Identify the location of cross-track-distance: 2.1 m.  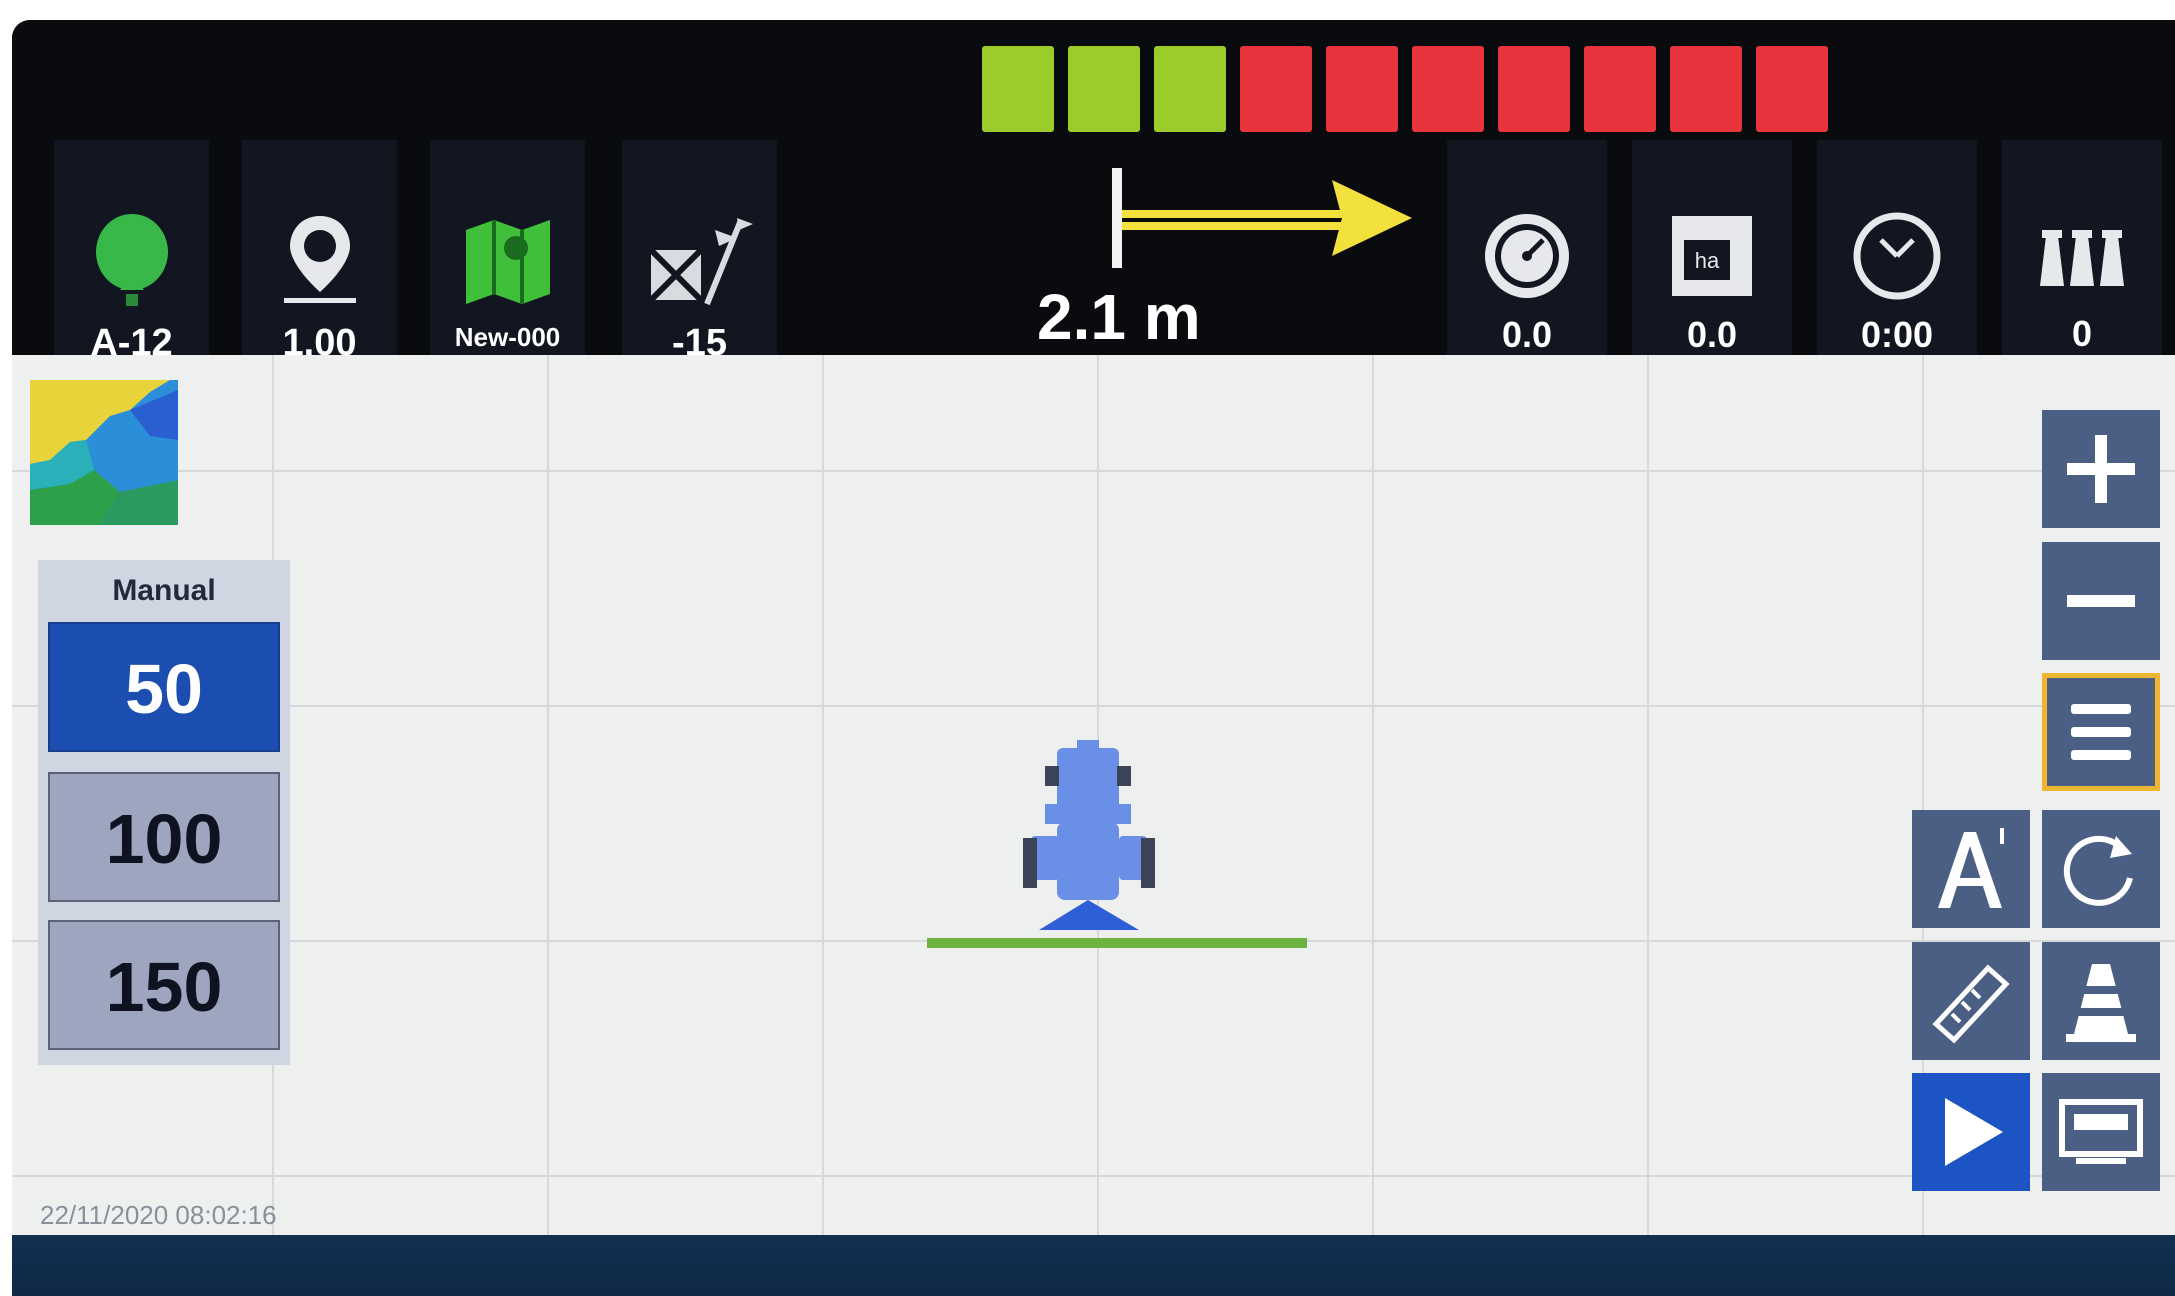
(1119, 317).